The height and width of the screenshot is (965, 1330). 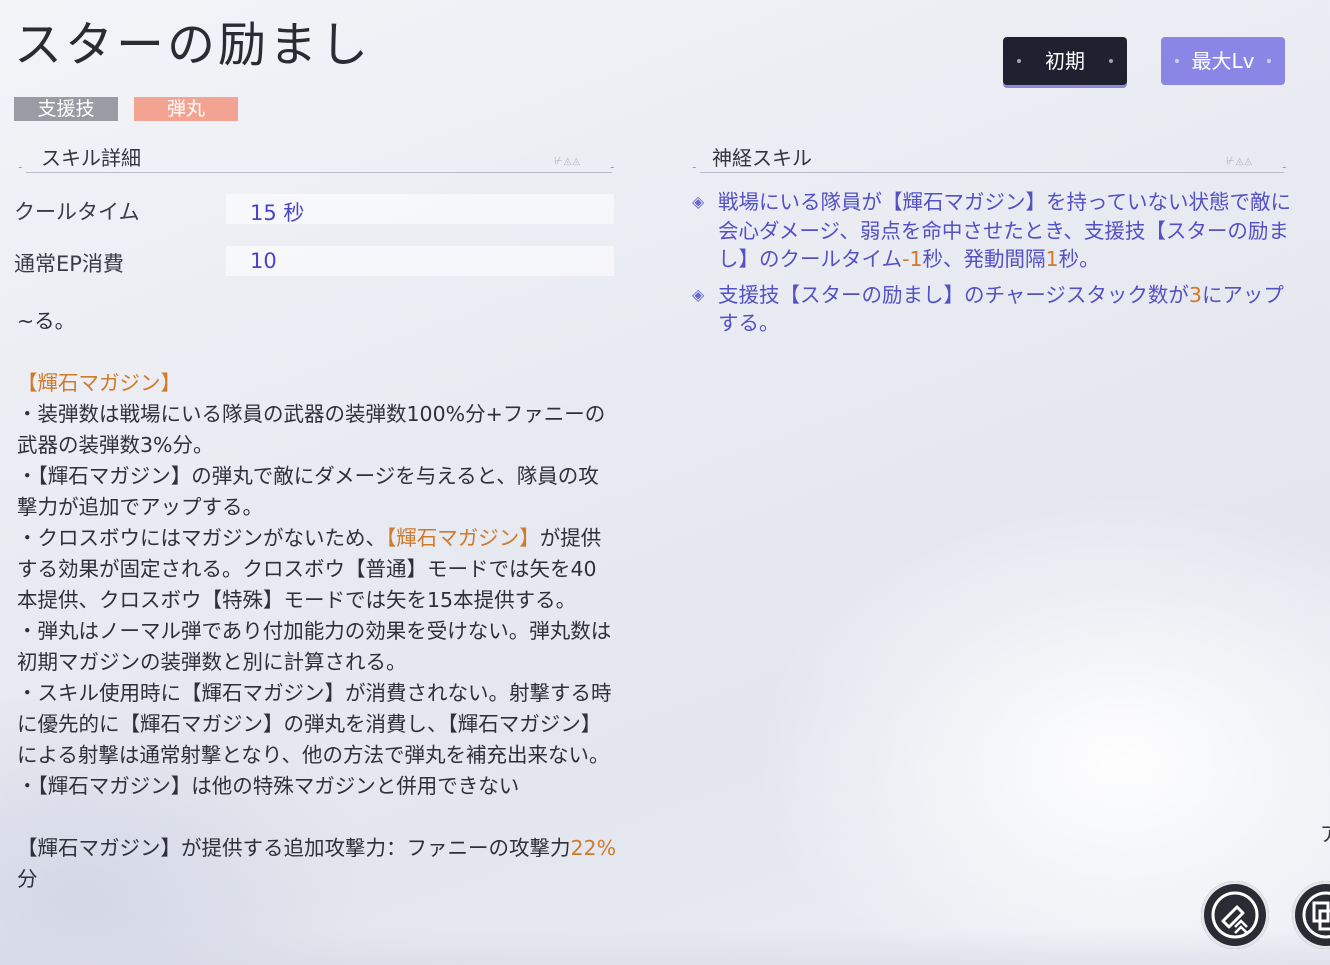 I want to click on neural-skill-header: - 神経スキル ⊬◬◬ -, so click(x=992, y=159).